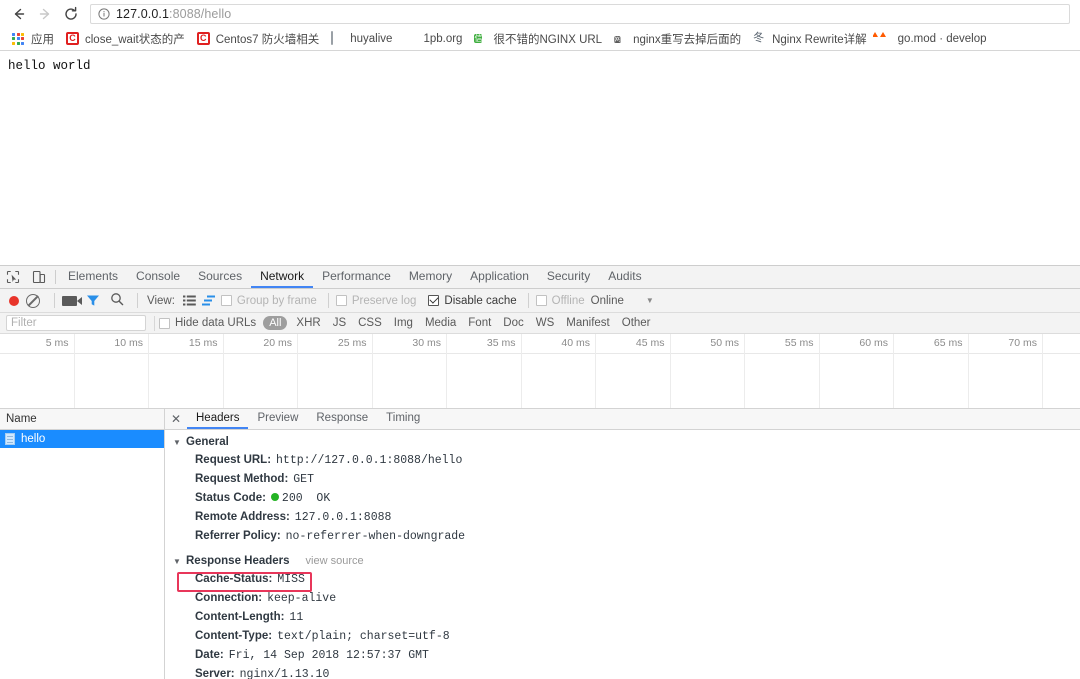  I want to click on timeline-tick: 35 ms, so click(484, 371).